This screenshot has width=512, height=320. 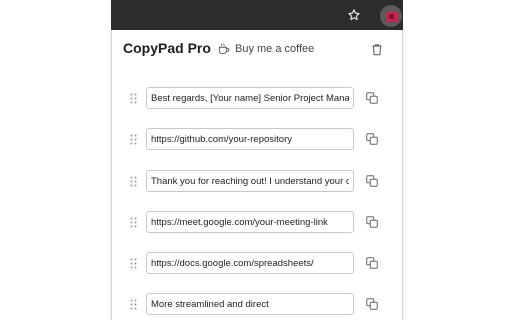 I want to click on copypad-extension-icon, so click(x=391, y=16).